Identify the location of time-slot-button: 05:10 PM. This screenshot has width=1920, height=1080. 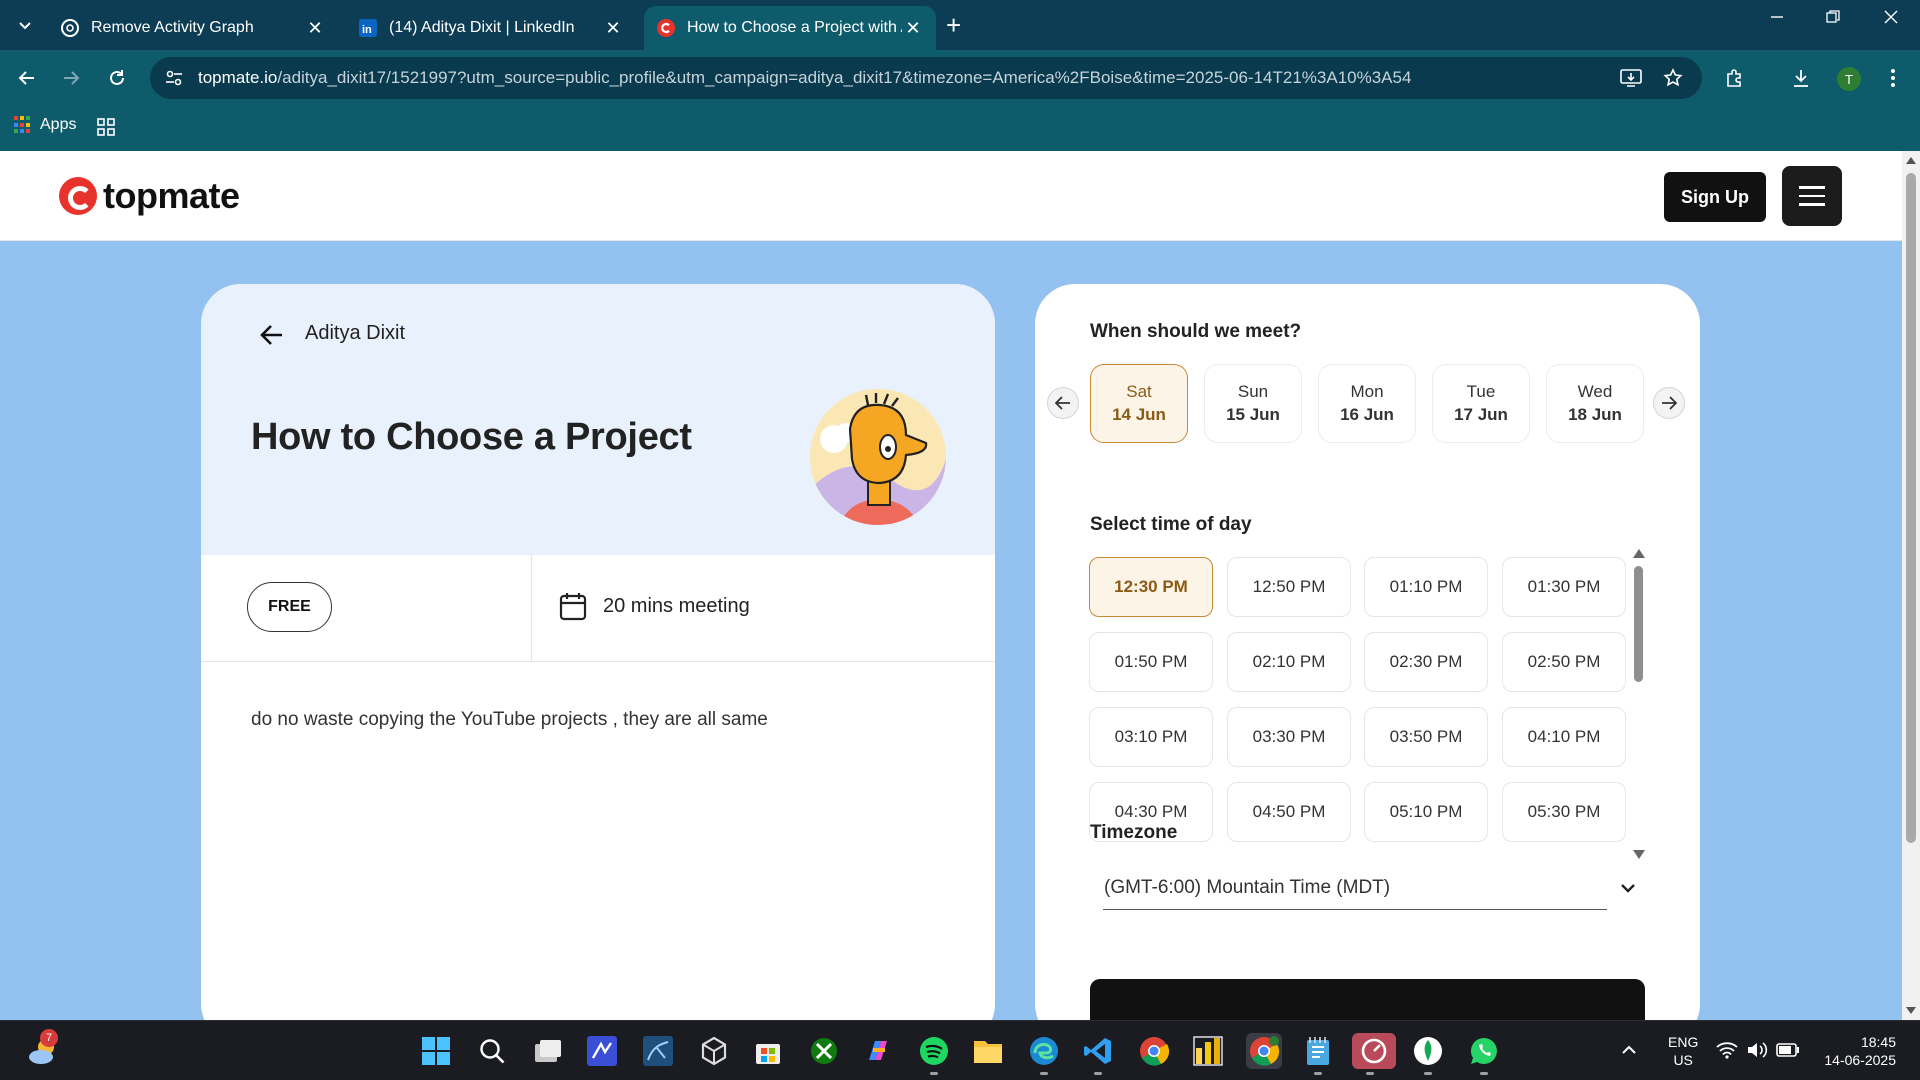
(1426, 812).